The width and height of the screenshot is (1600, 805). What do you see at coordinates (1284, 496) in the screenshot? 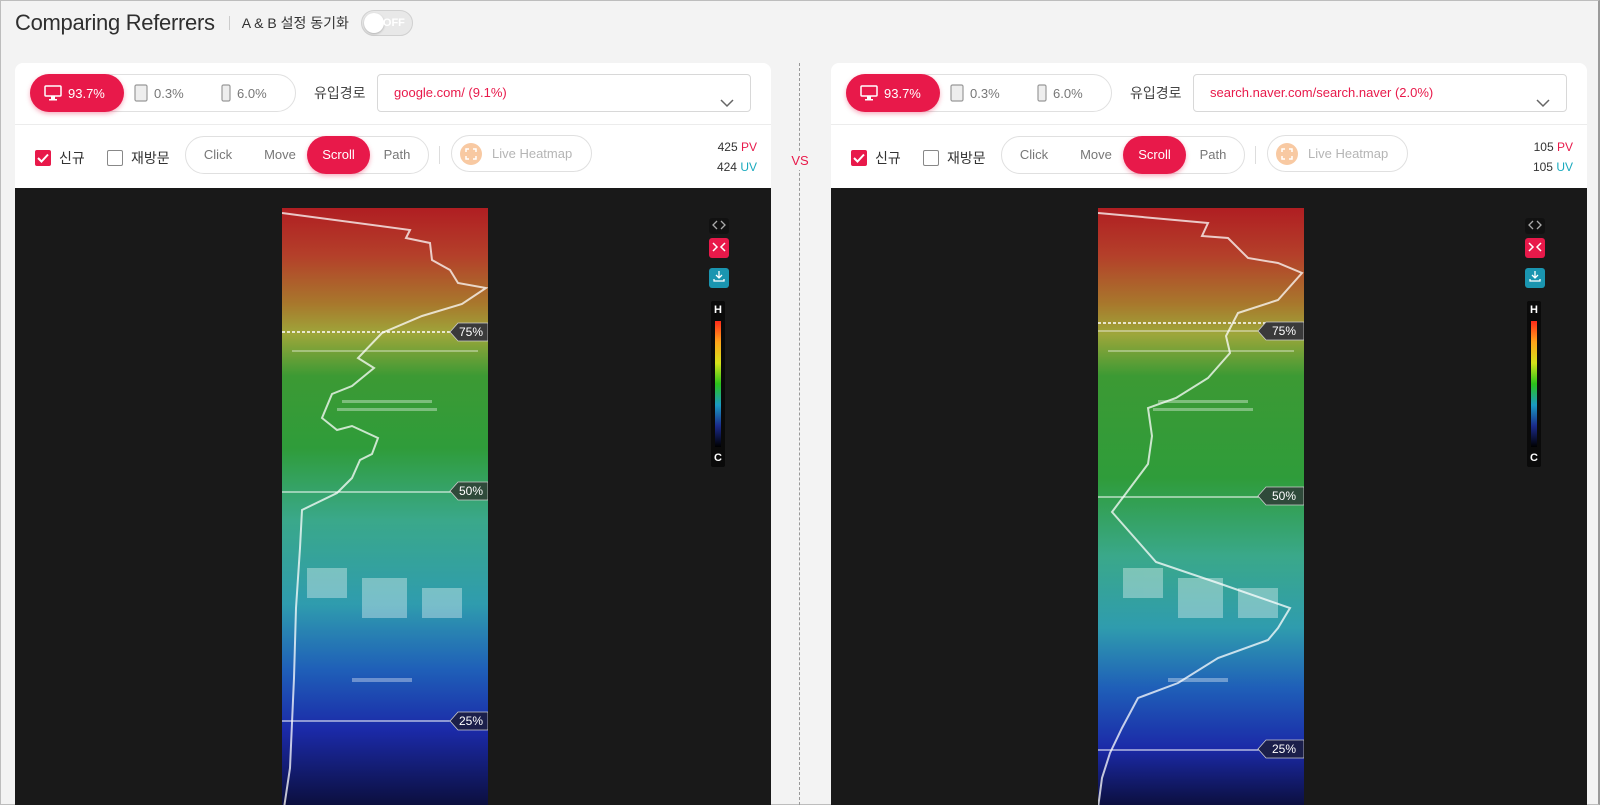
I see `marker-label-50: 50%` at bounding box center [1284, 496].